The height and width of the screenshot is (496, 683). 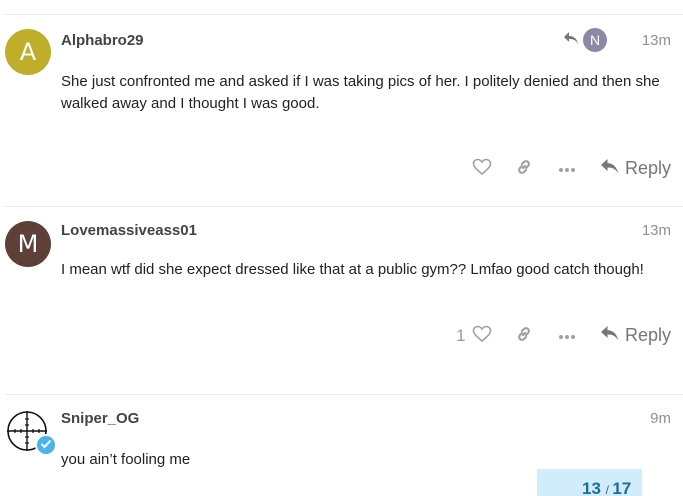 I want to click on avatar-letter: A, so click(x=28, y=52).